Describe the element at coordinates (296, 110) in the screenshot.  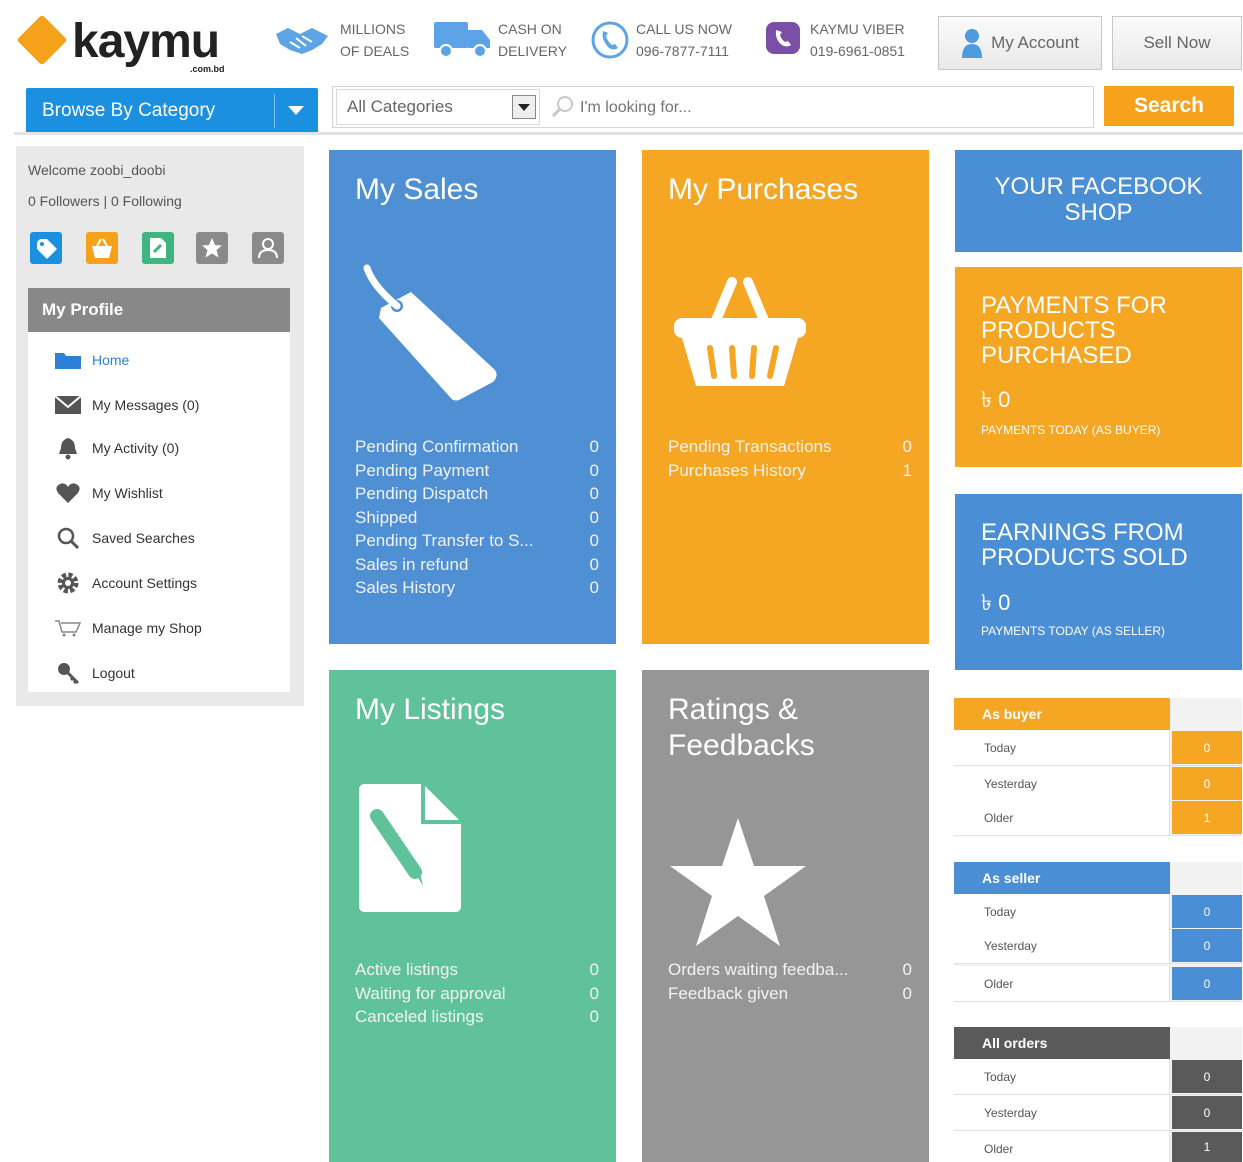
I see `caret-down-icon` at that location.